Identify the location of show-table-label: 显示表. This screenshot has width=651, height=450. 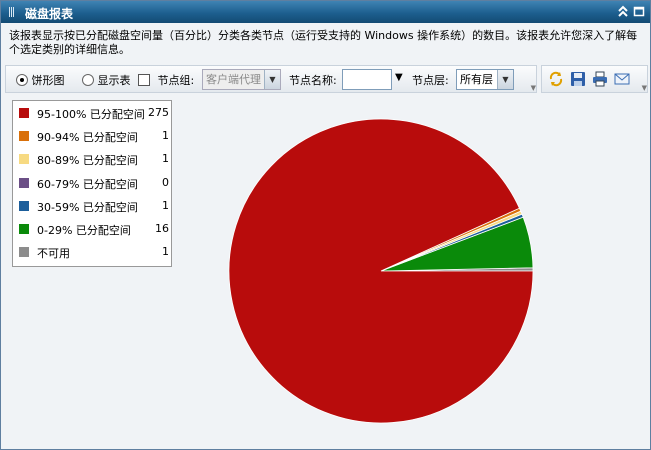
(114, 80).